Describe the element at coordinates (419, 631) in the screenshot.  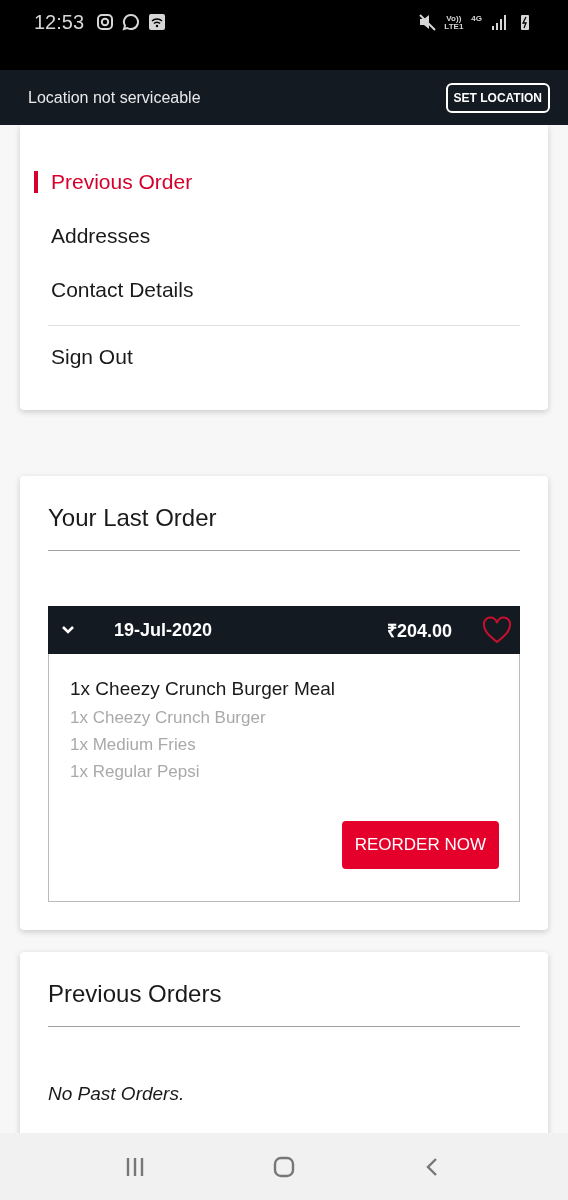
I see `order-total: ₹204.00` at that location.